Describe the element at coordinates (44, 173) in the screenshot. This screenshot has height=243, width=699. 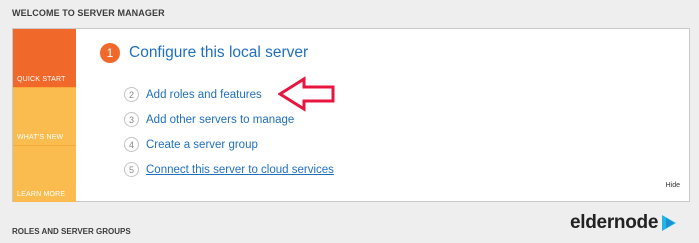
I see `sidebar-item-learn-more: LEARN MORE` at that location.